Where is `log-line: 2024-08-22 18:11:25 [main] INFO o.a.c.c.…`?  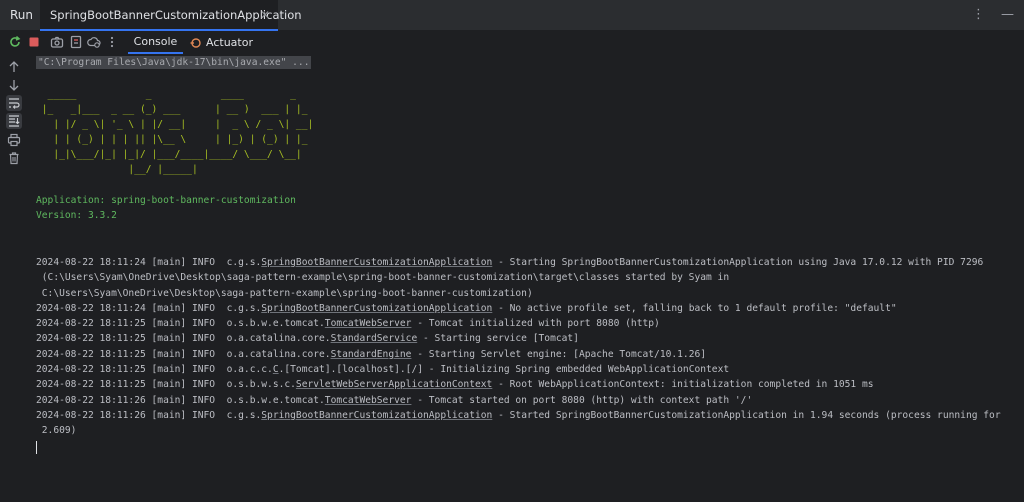
log-line: 2024-08-22 18:11:25 [main] INFO o.a.c.c.… is located at coordinates (383, 369).